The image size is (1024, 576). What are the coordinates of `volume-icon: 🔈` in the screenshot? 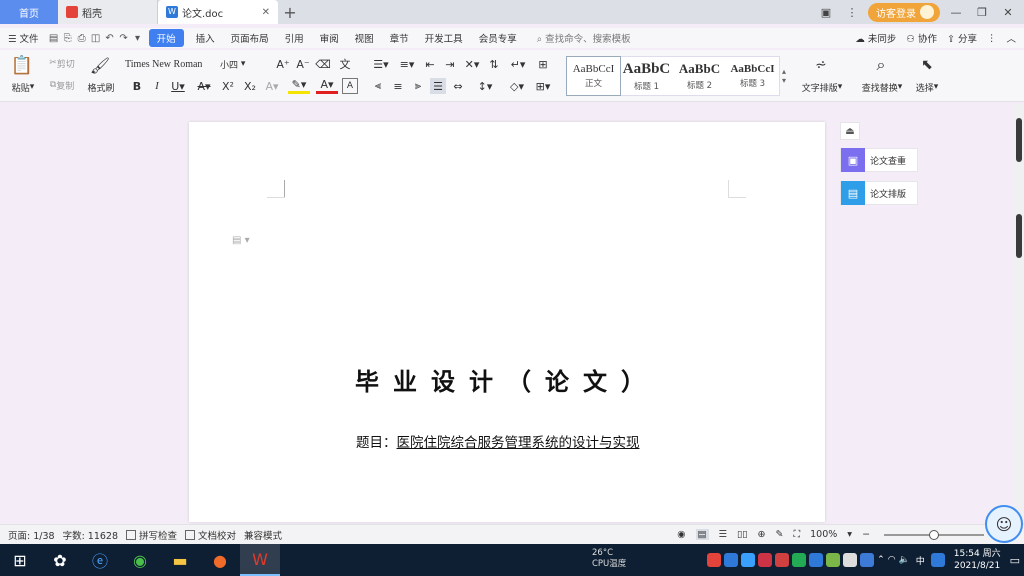 It's located at (904, 560).